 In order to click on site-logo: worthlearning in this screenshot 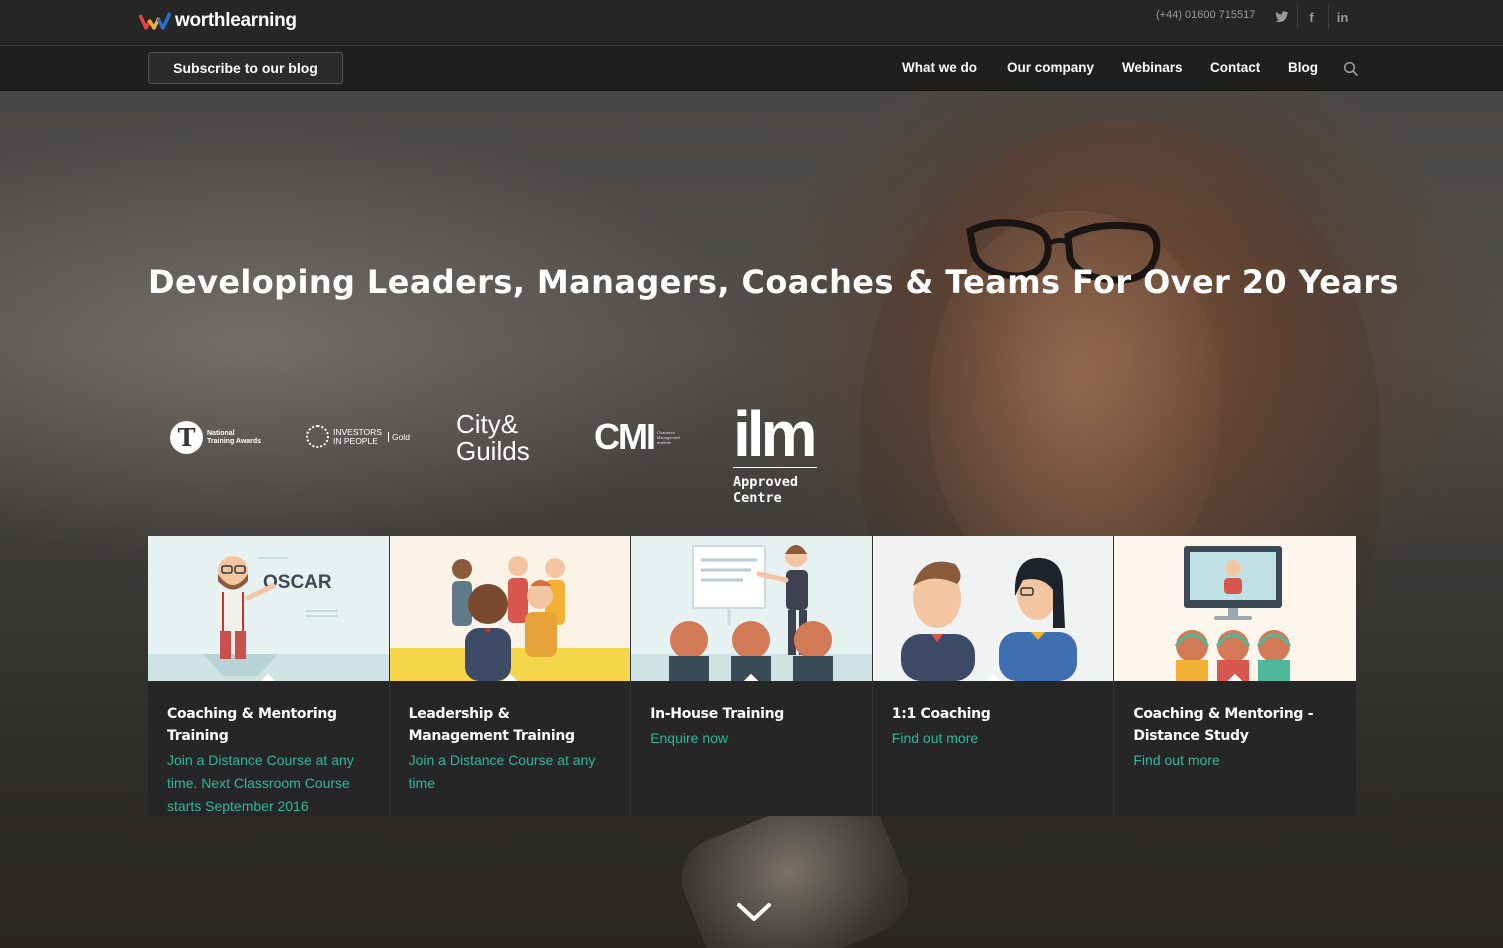, I will do `click(218, 21)`.